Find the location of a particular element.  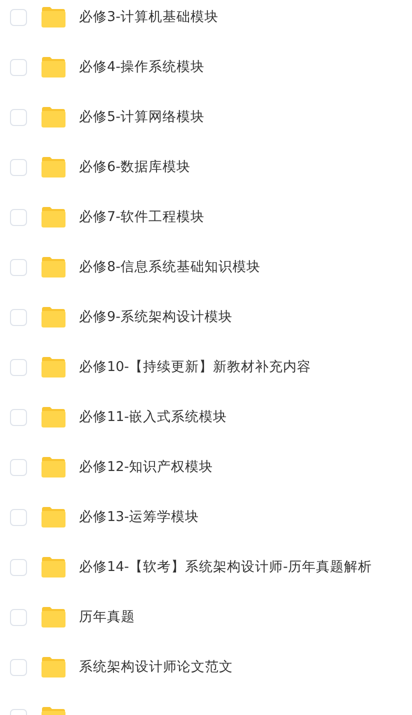

folder-name: 必修14-【软考】系统架构设计师-历年真题解析 is located at coordinates (225, 567).